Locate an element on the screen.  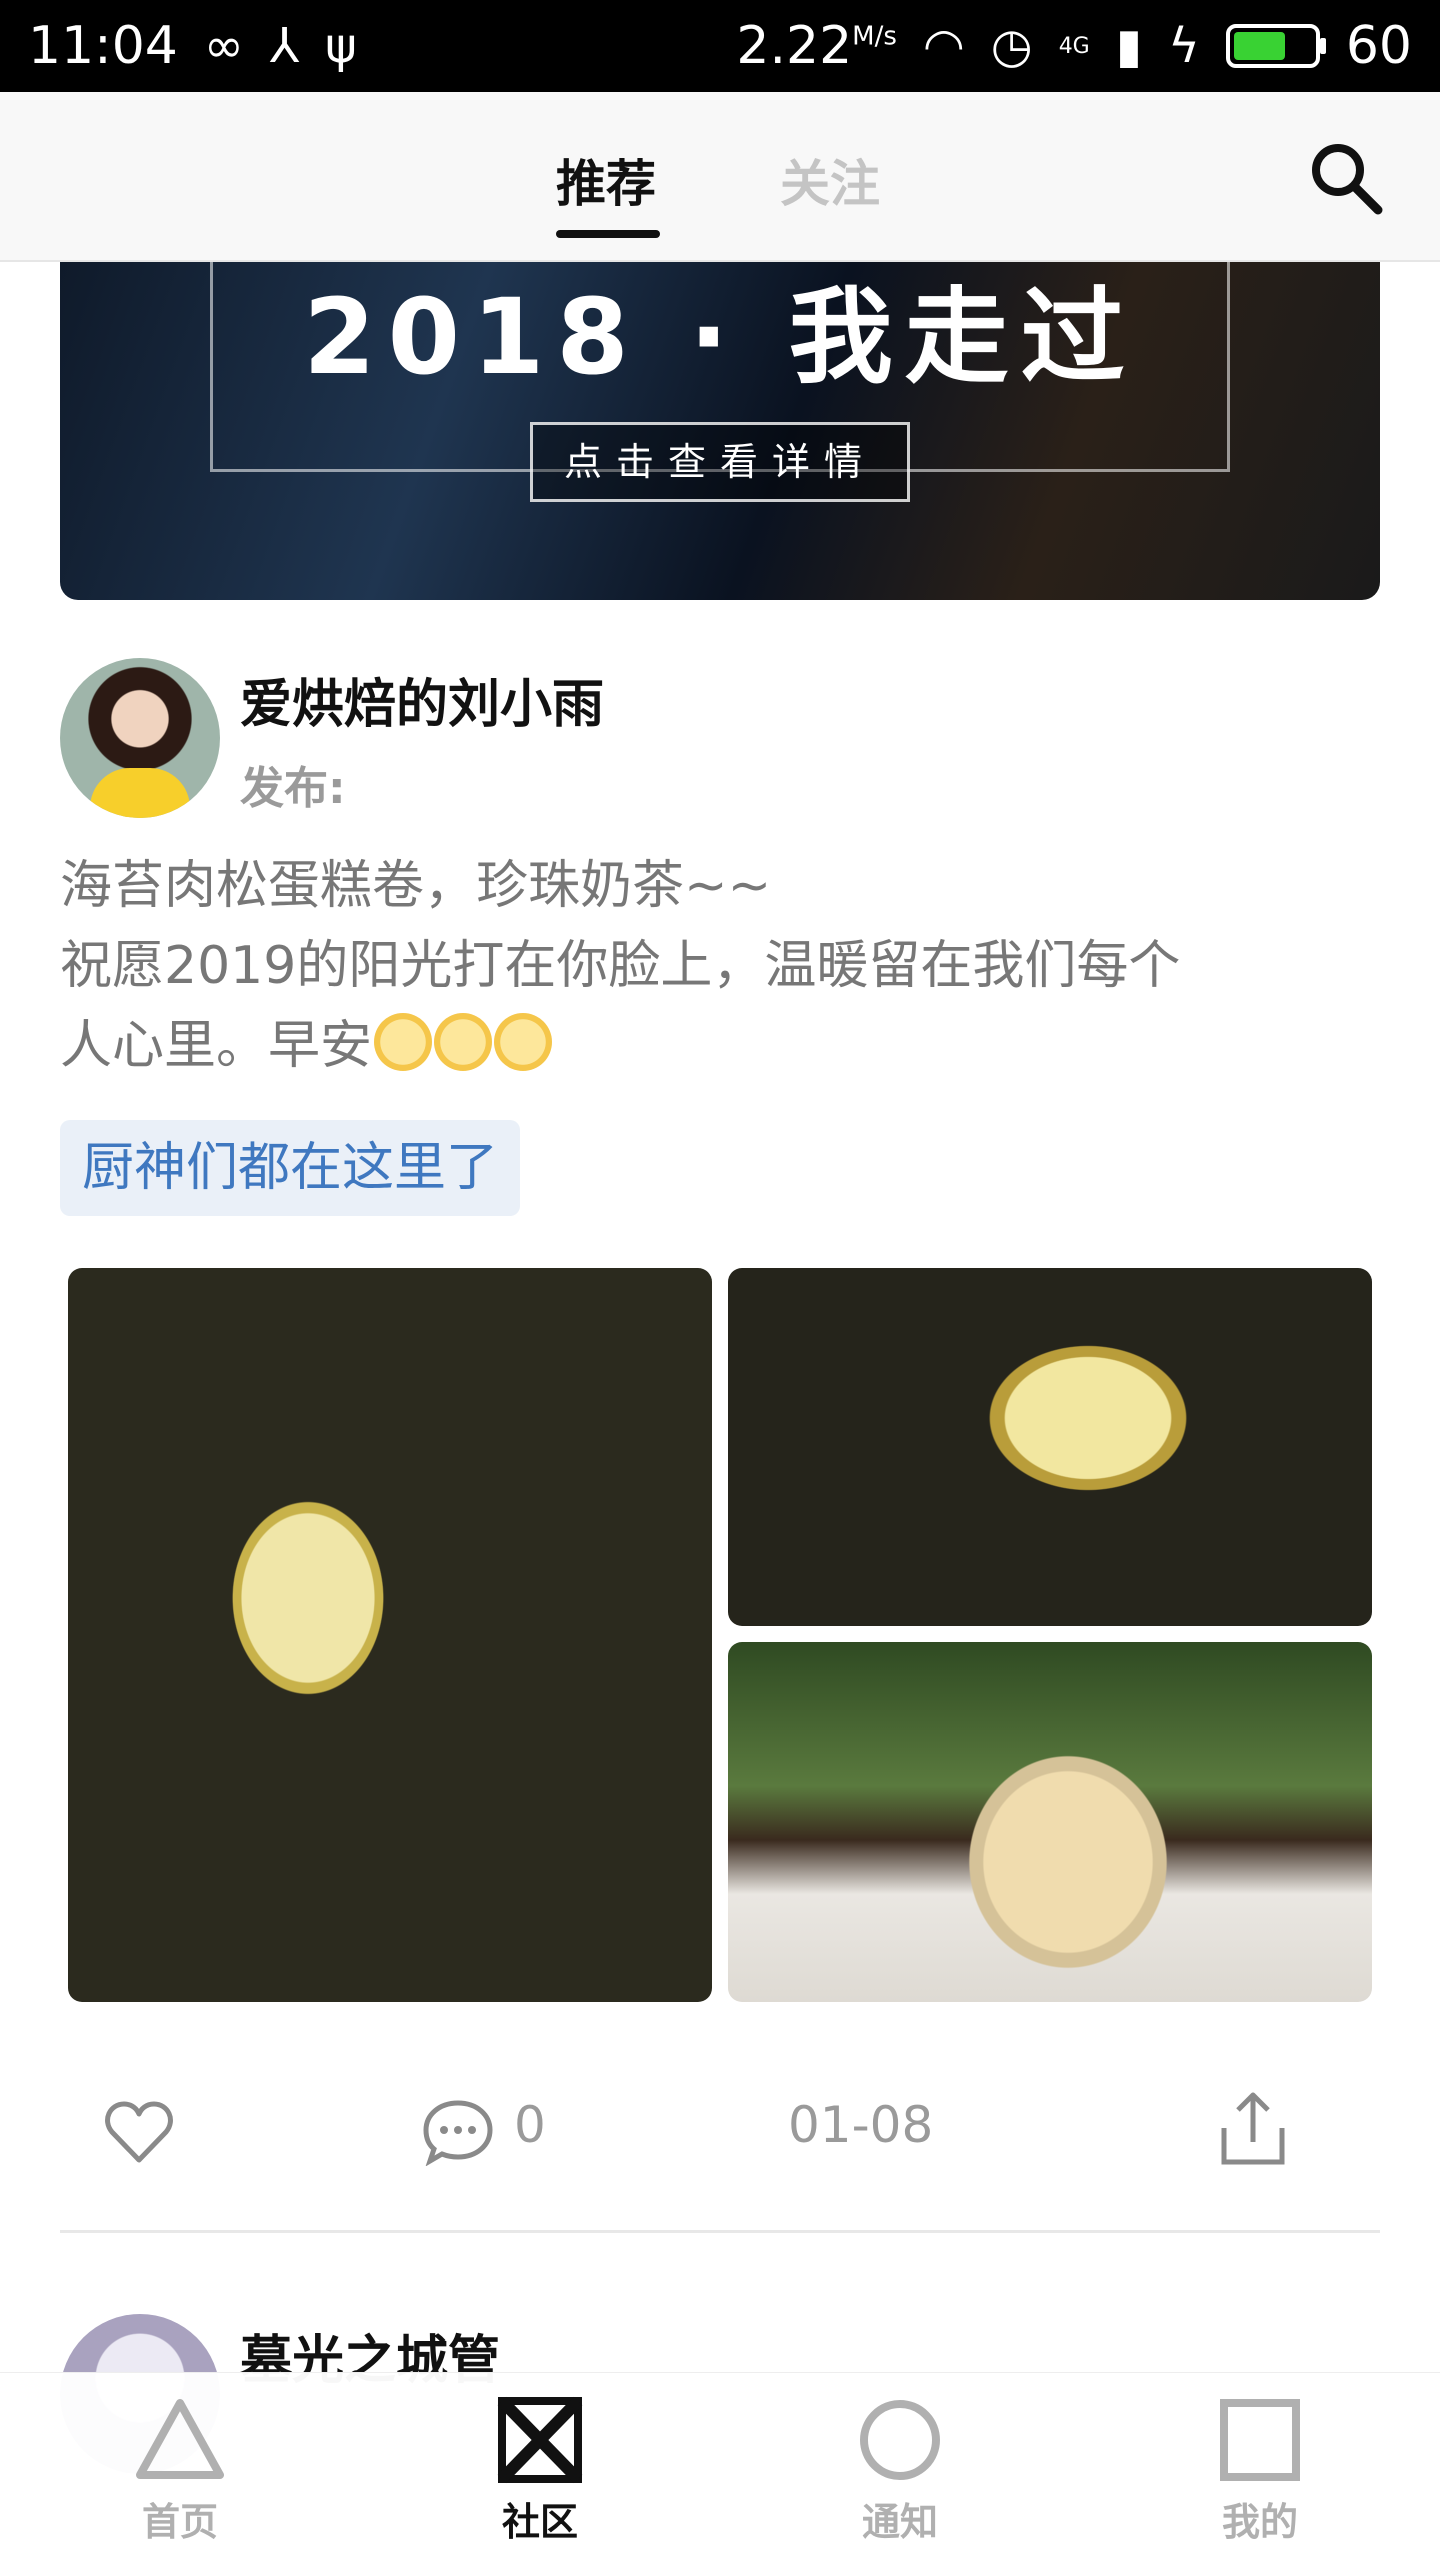
square-icon is located at coordinates (1260, 2440).